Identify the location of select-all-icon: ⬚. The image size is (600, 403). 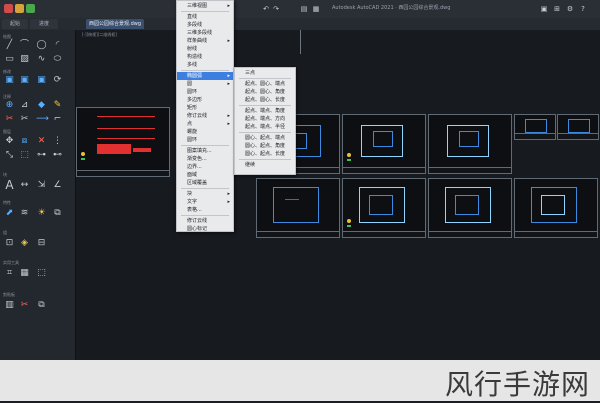
(41, 273).